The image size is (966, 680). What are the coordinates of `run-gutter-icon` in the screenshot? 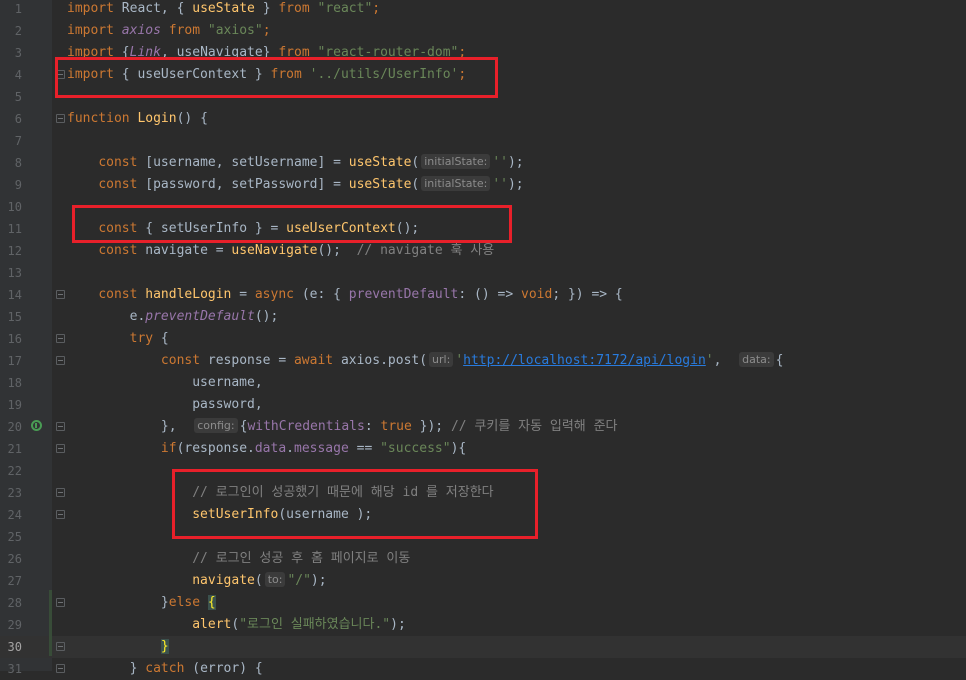 It's located at (36, 425).